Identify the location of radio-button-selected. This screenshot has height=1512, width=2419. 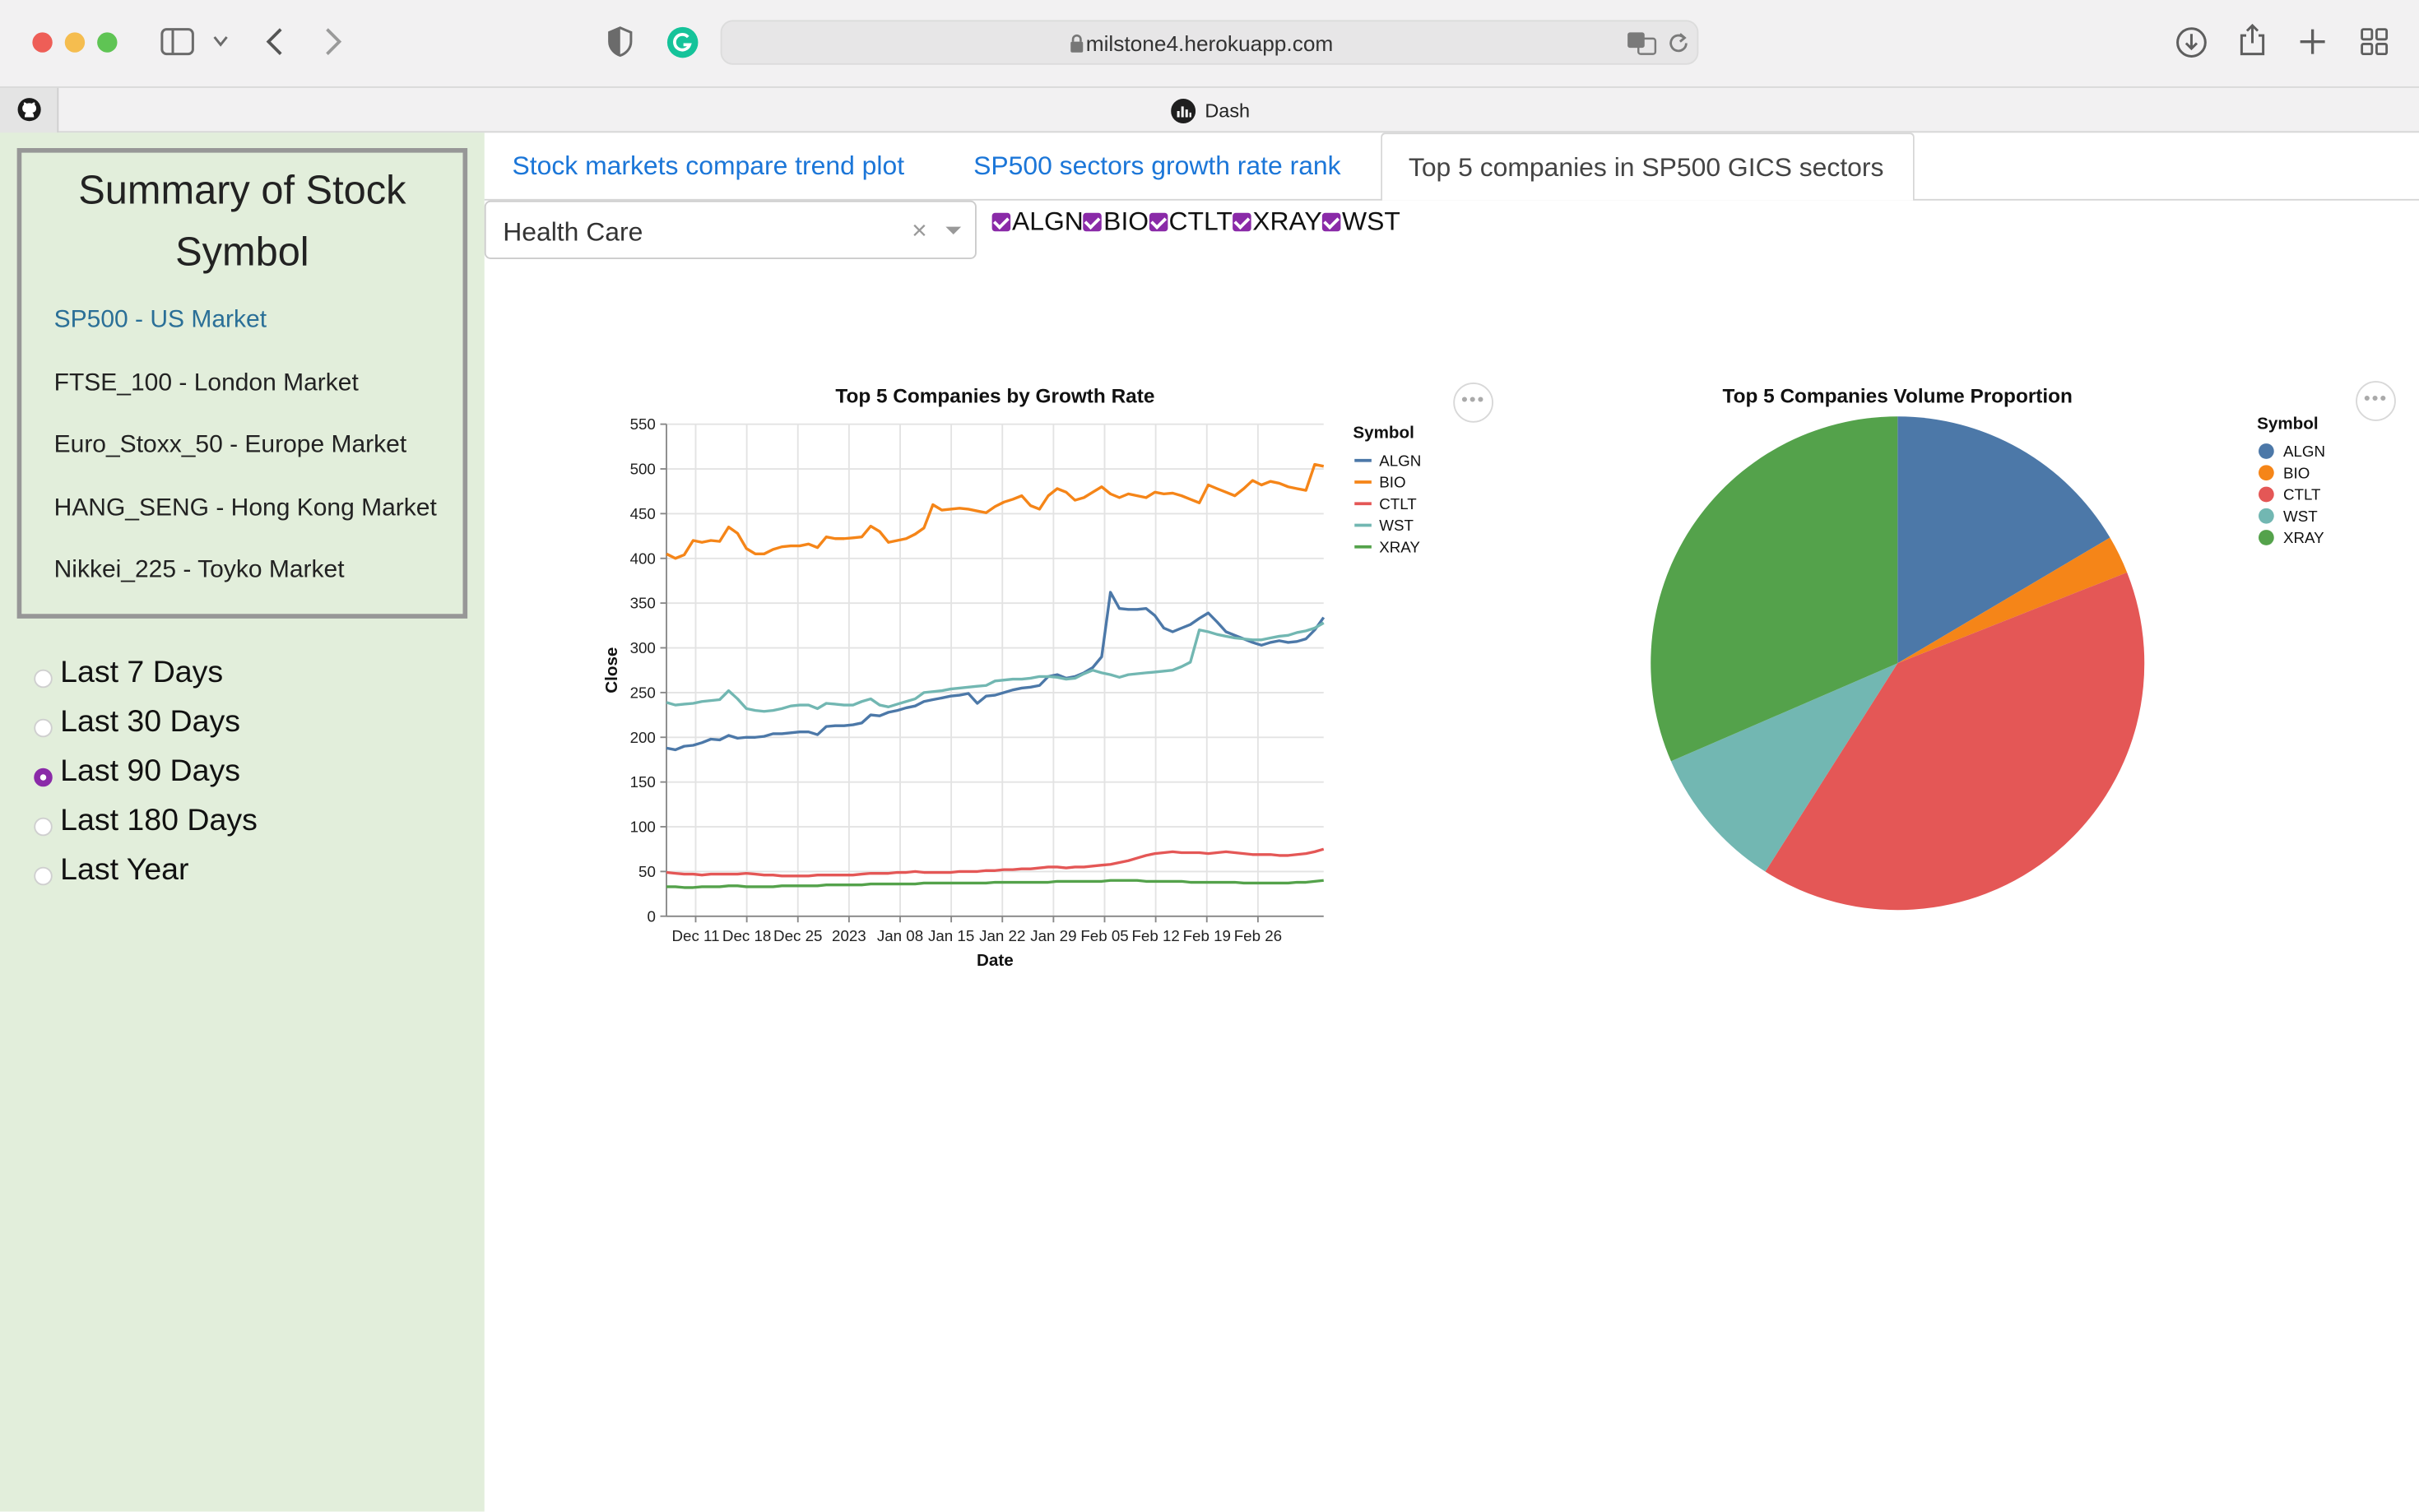
(43, 777).